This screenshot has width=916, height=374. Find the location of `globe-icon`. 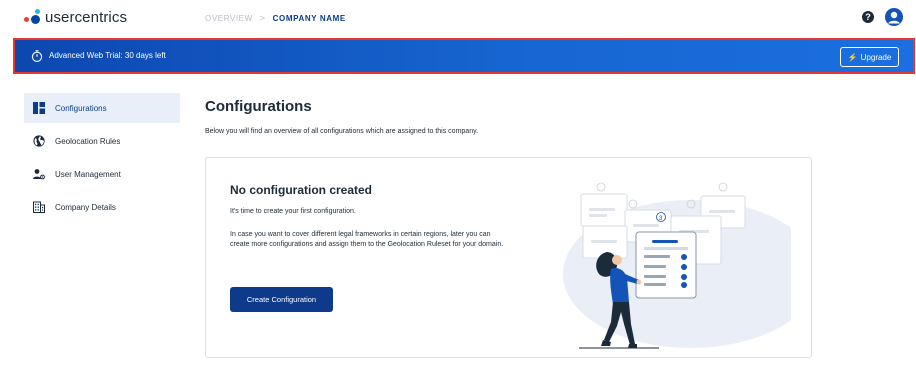

globe-icon is located at coordinates (39, 141).